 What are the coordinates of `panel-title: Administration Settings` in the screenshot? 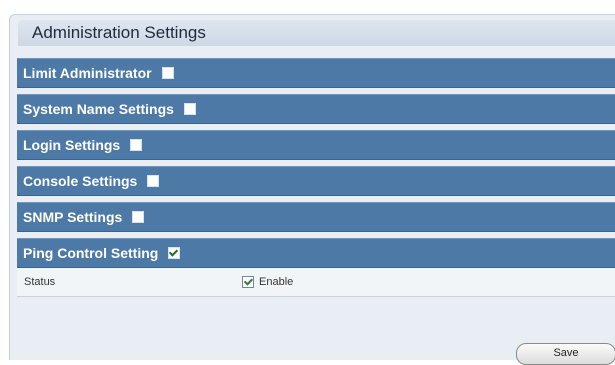 It's located at (316, 33).